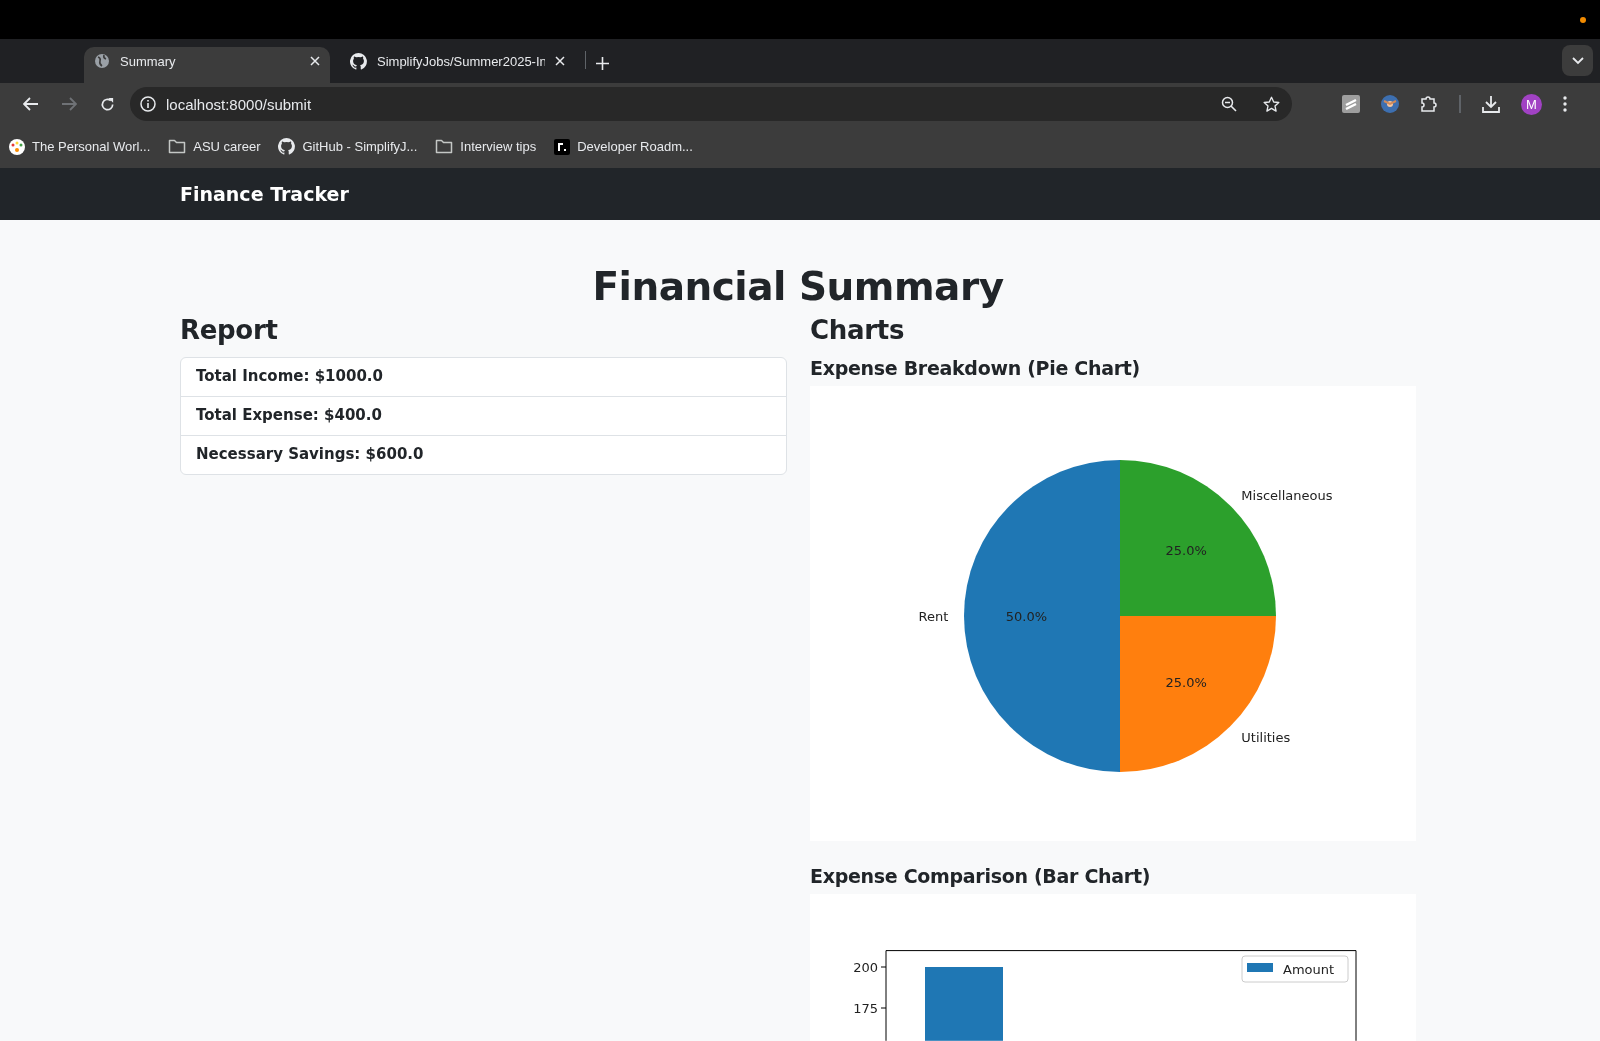 This screenshot has height=1041, width=1600. What do you see at coordinates (31, 104) in the screenshot?
I see `back-icon` at bounding box center [31, 104].